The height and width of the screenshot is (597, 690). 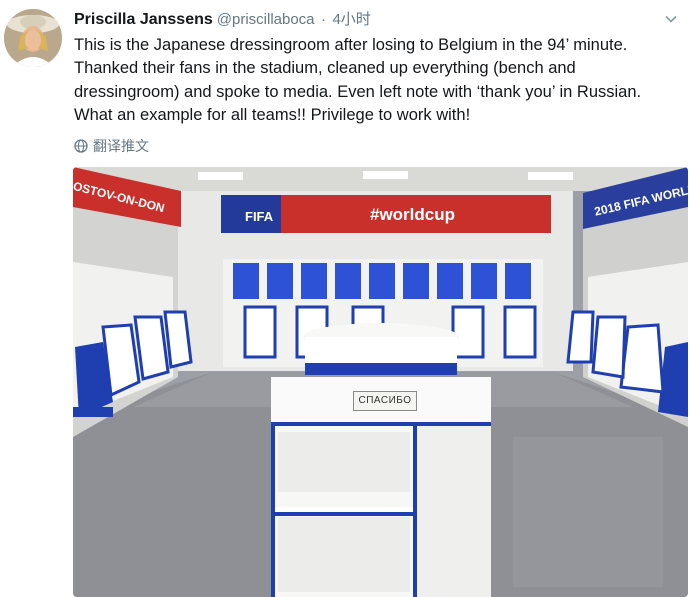 What do you see at coordinates (143, 19) in the screenshot?
I see `author-name: Priscilla Janssens` at bounding box center [143, 19].